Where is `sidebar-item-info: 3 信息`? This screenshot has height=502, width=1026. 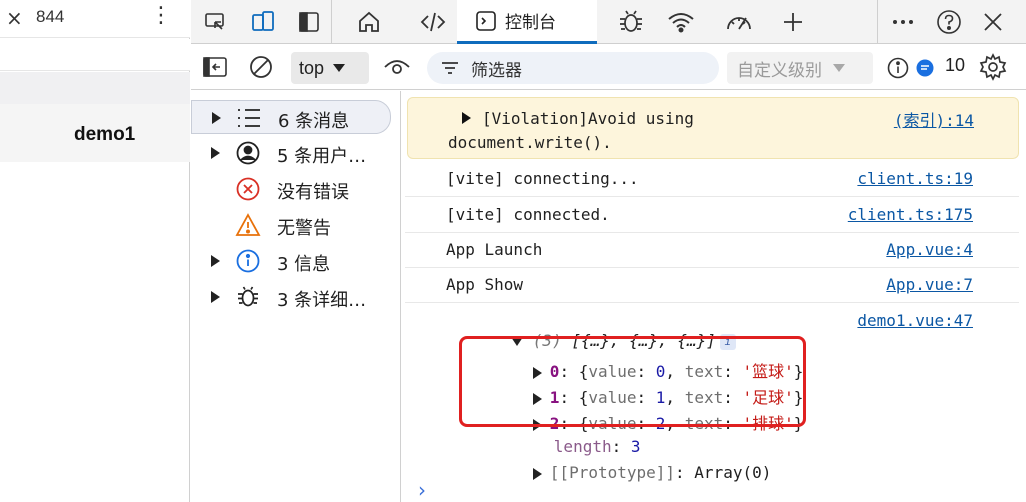 sidebar-item-info: 3 信息 is located at coordinates (296, 261).